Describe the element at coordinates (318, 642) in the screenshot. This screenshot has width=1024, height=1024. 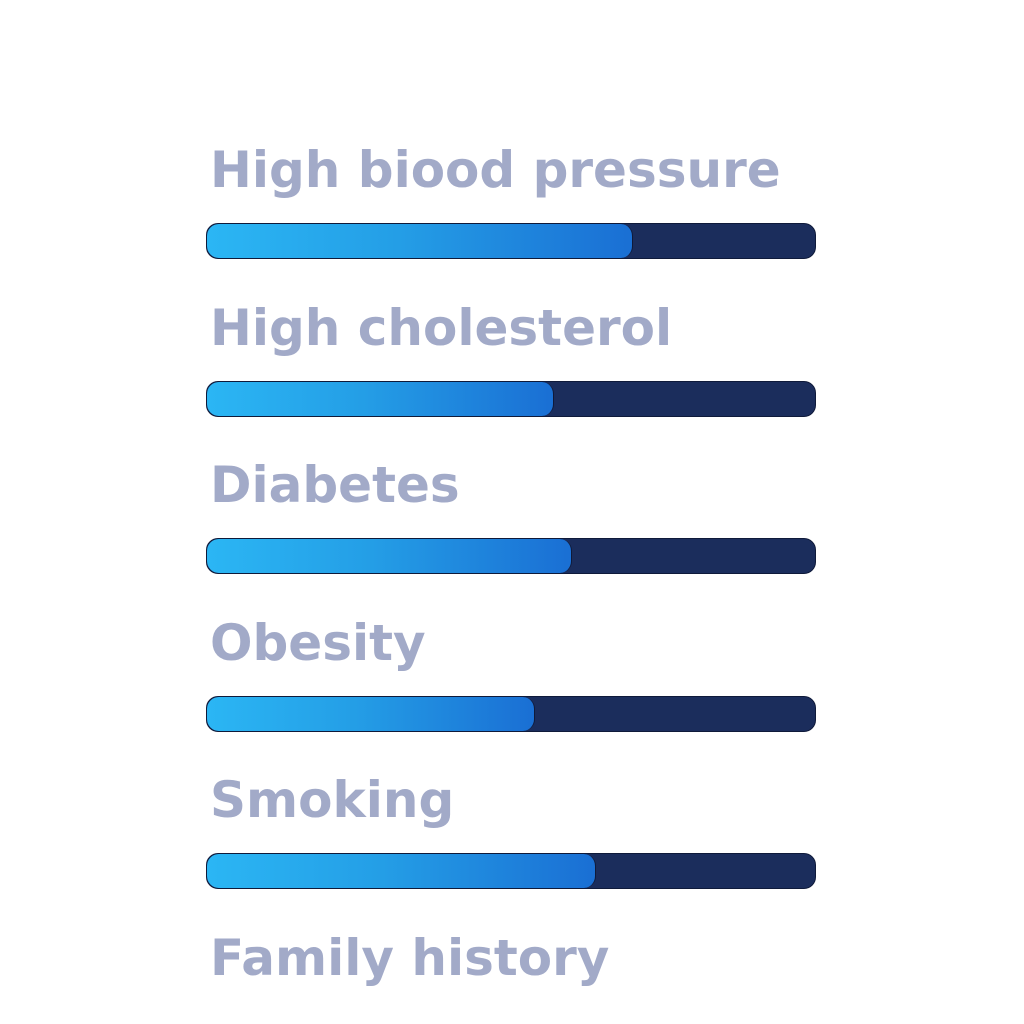
I see `category-label: Obesity` at that location.